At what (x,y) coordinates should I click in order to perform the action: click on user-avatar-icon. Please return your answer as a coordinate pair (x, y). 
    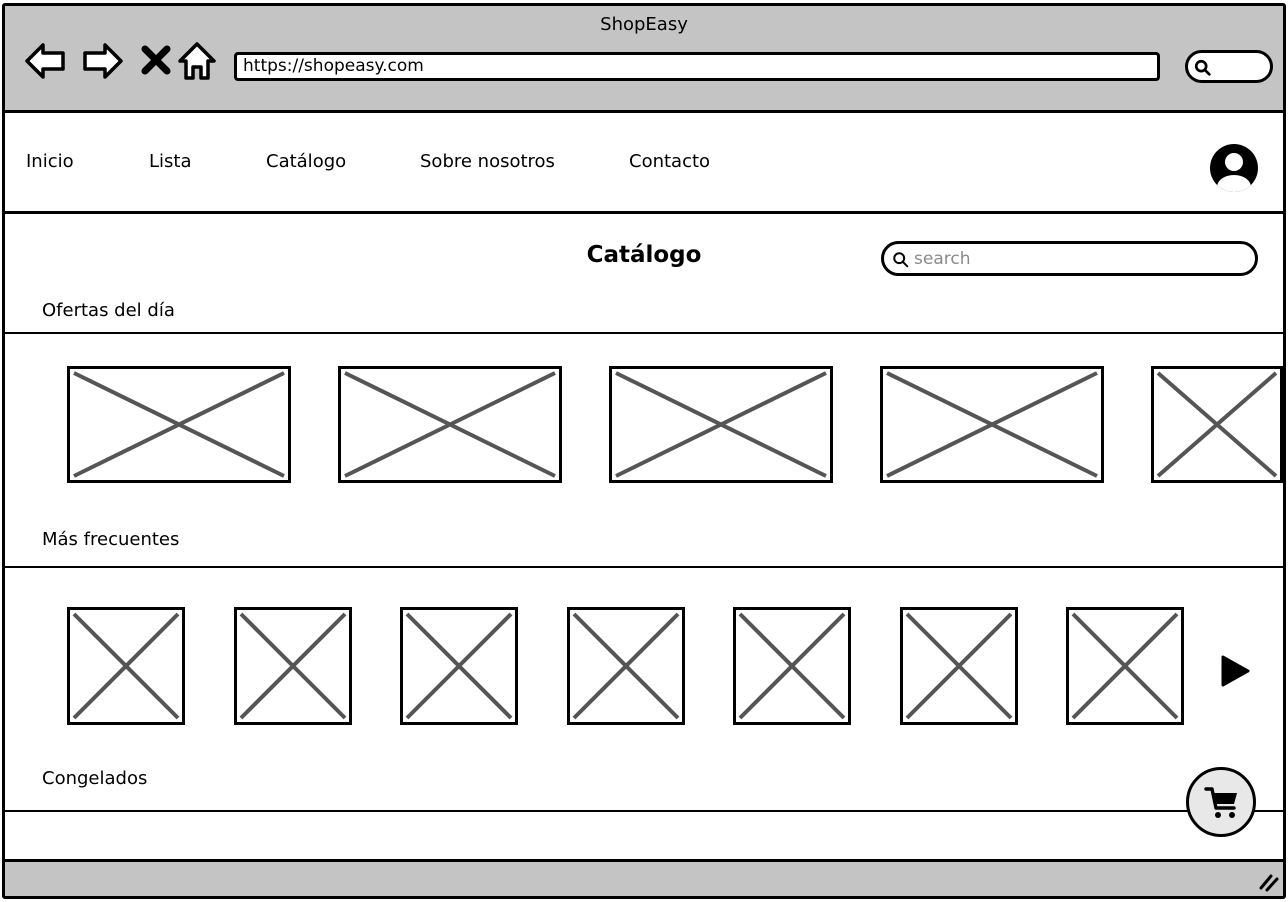
    Looking at the image, I should click on (1234, 168).